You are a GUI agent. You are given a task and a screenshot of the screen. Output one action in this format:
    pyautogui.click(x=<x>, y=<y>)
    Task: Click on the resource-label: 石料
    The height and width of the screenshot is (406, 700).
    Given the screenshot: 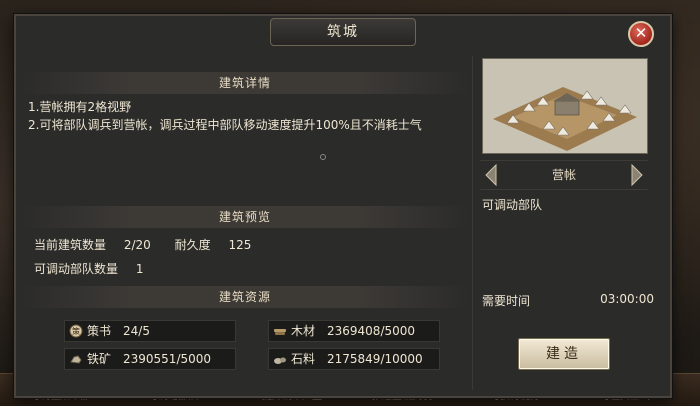 What is the action you would take?
    pyautogui.click(x=303, y=359)
    